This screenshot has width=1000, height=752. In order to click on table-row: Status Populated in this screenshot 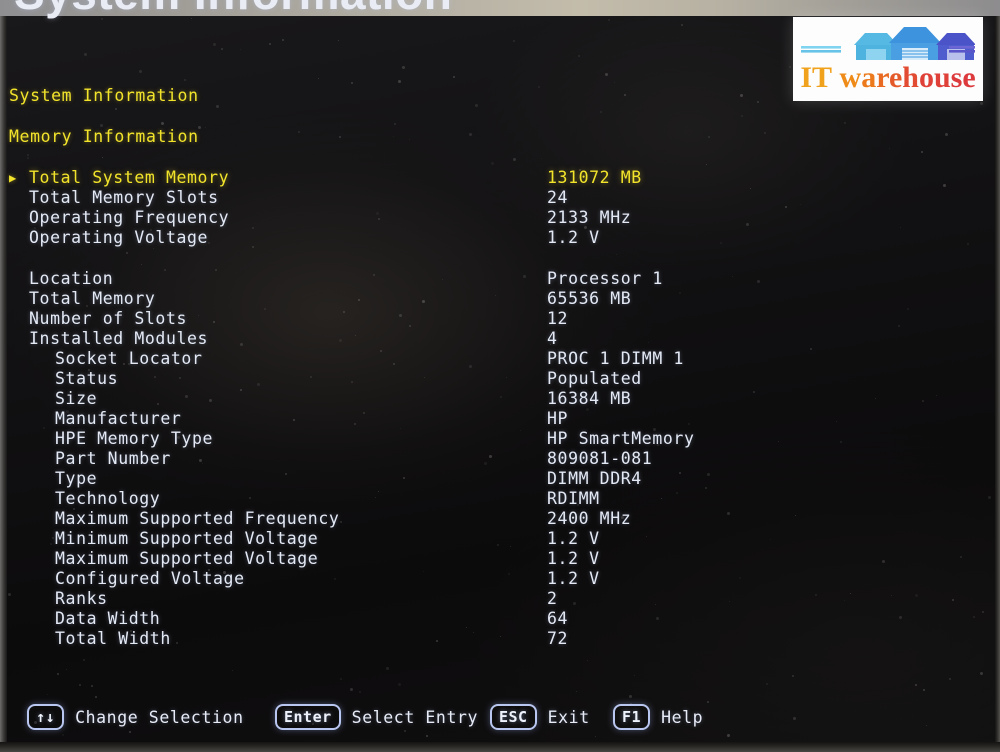, I will do `click(500, 379)`.